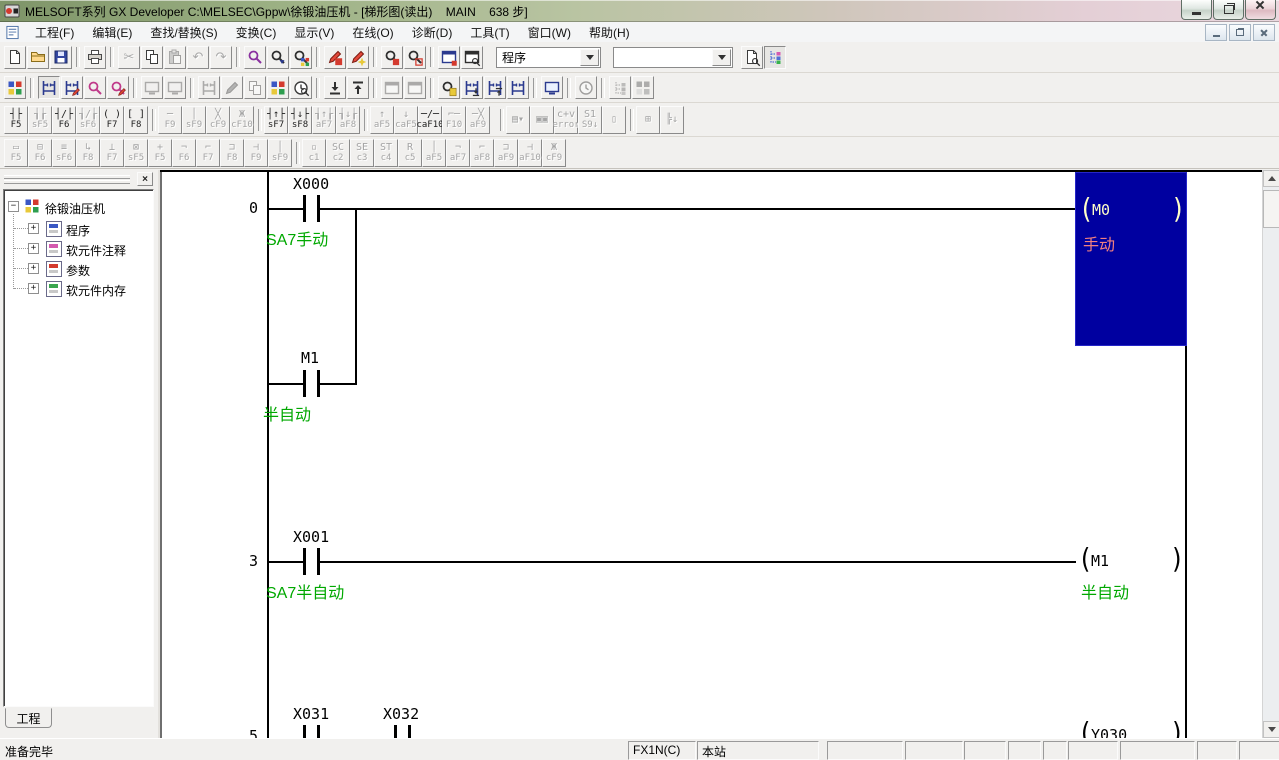  Describe the element at coordinates (255, 57) in the screenshot. I see `find-button` at that location.